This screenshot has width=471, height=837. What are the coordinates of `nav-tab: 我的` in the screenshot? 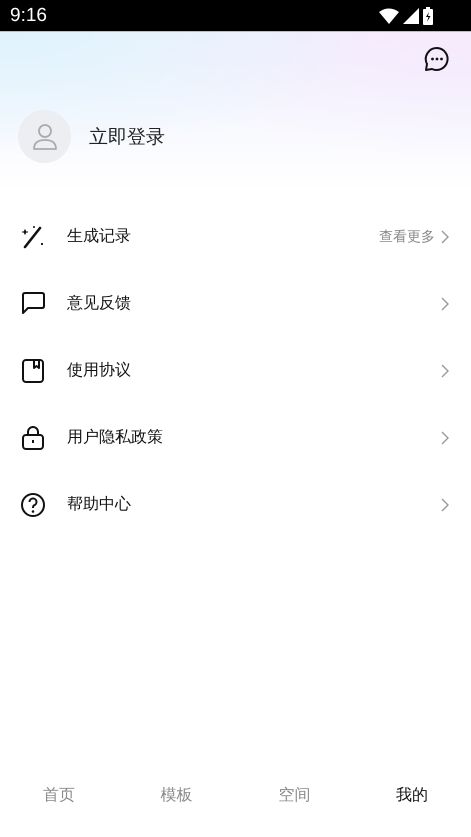 It's located at (412, 795).